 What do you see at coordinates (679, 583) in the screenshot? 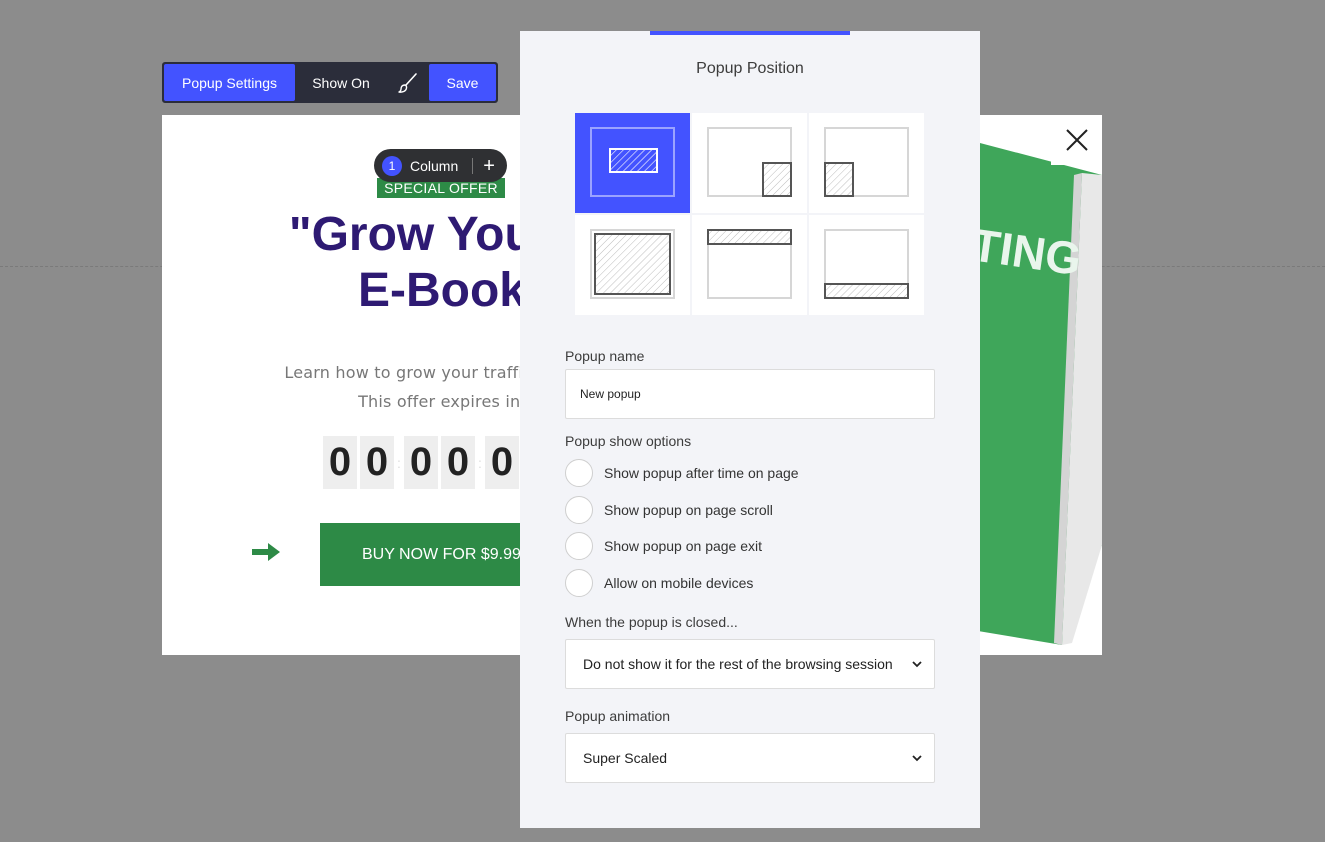
I see `show-option-label: Allow on mobile devices` at bounding box center [679, 583].